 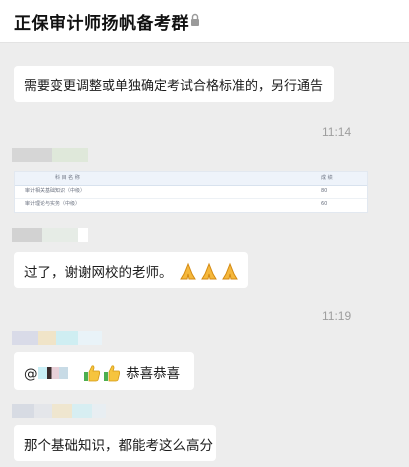 I want to click on chat-title: 正保审计师扬帆备考群, so click(x=101, y=21).